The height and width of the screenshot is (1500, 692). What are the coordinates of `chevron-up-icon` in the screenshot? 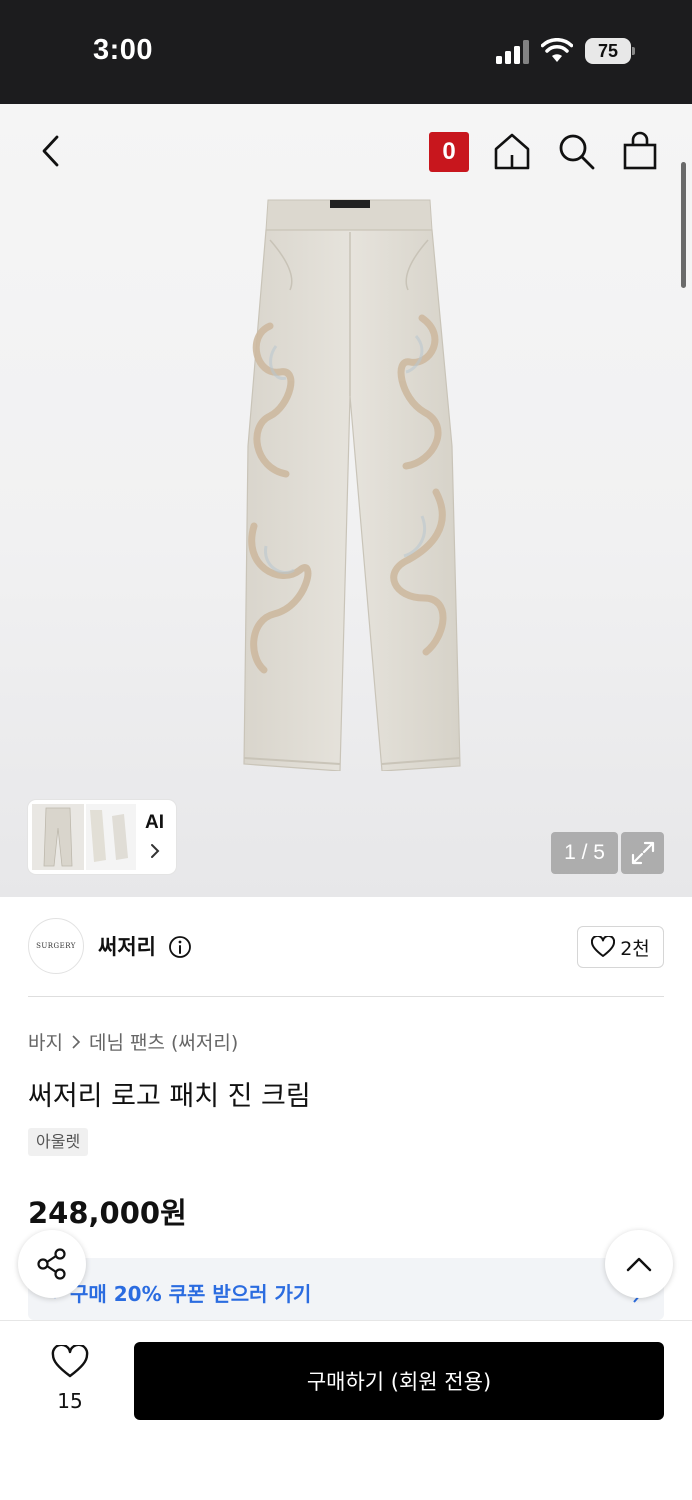 It's located at (639, 1264).